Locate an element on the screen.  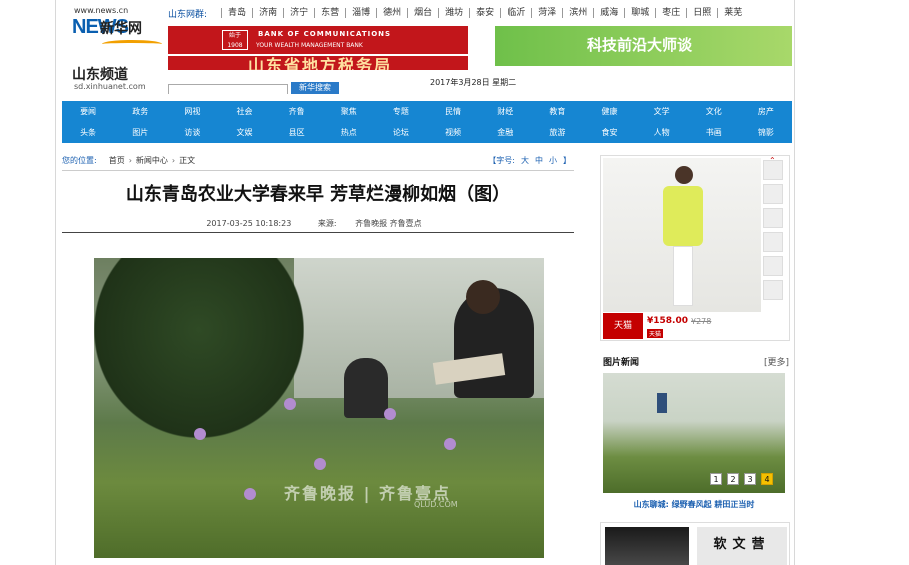
city-link: 莱芜 is located at coordinates (732, 13).